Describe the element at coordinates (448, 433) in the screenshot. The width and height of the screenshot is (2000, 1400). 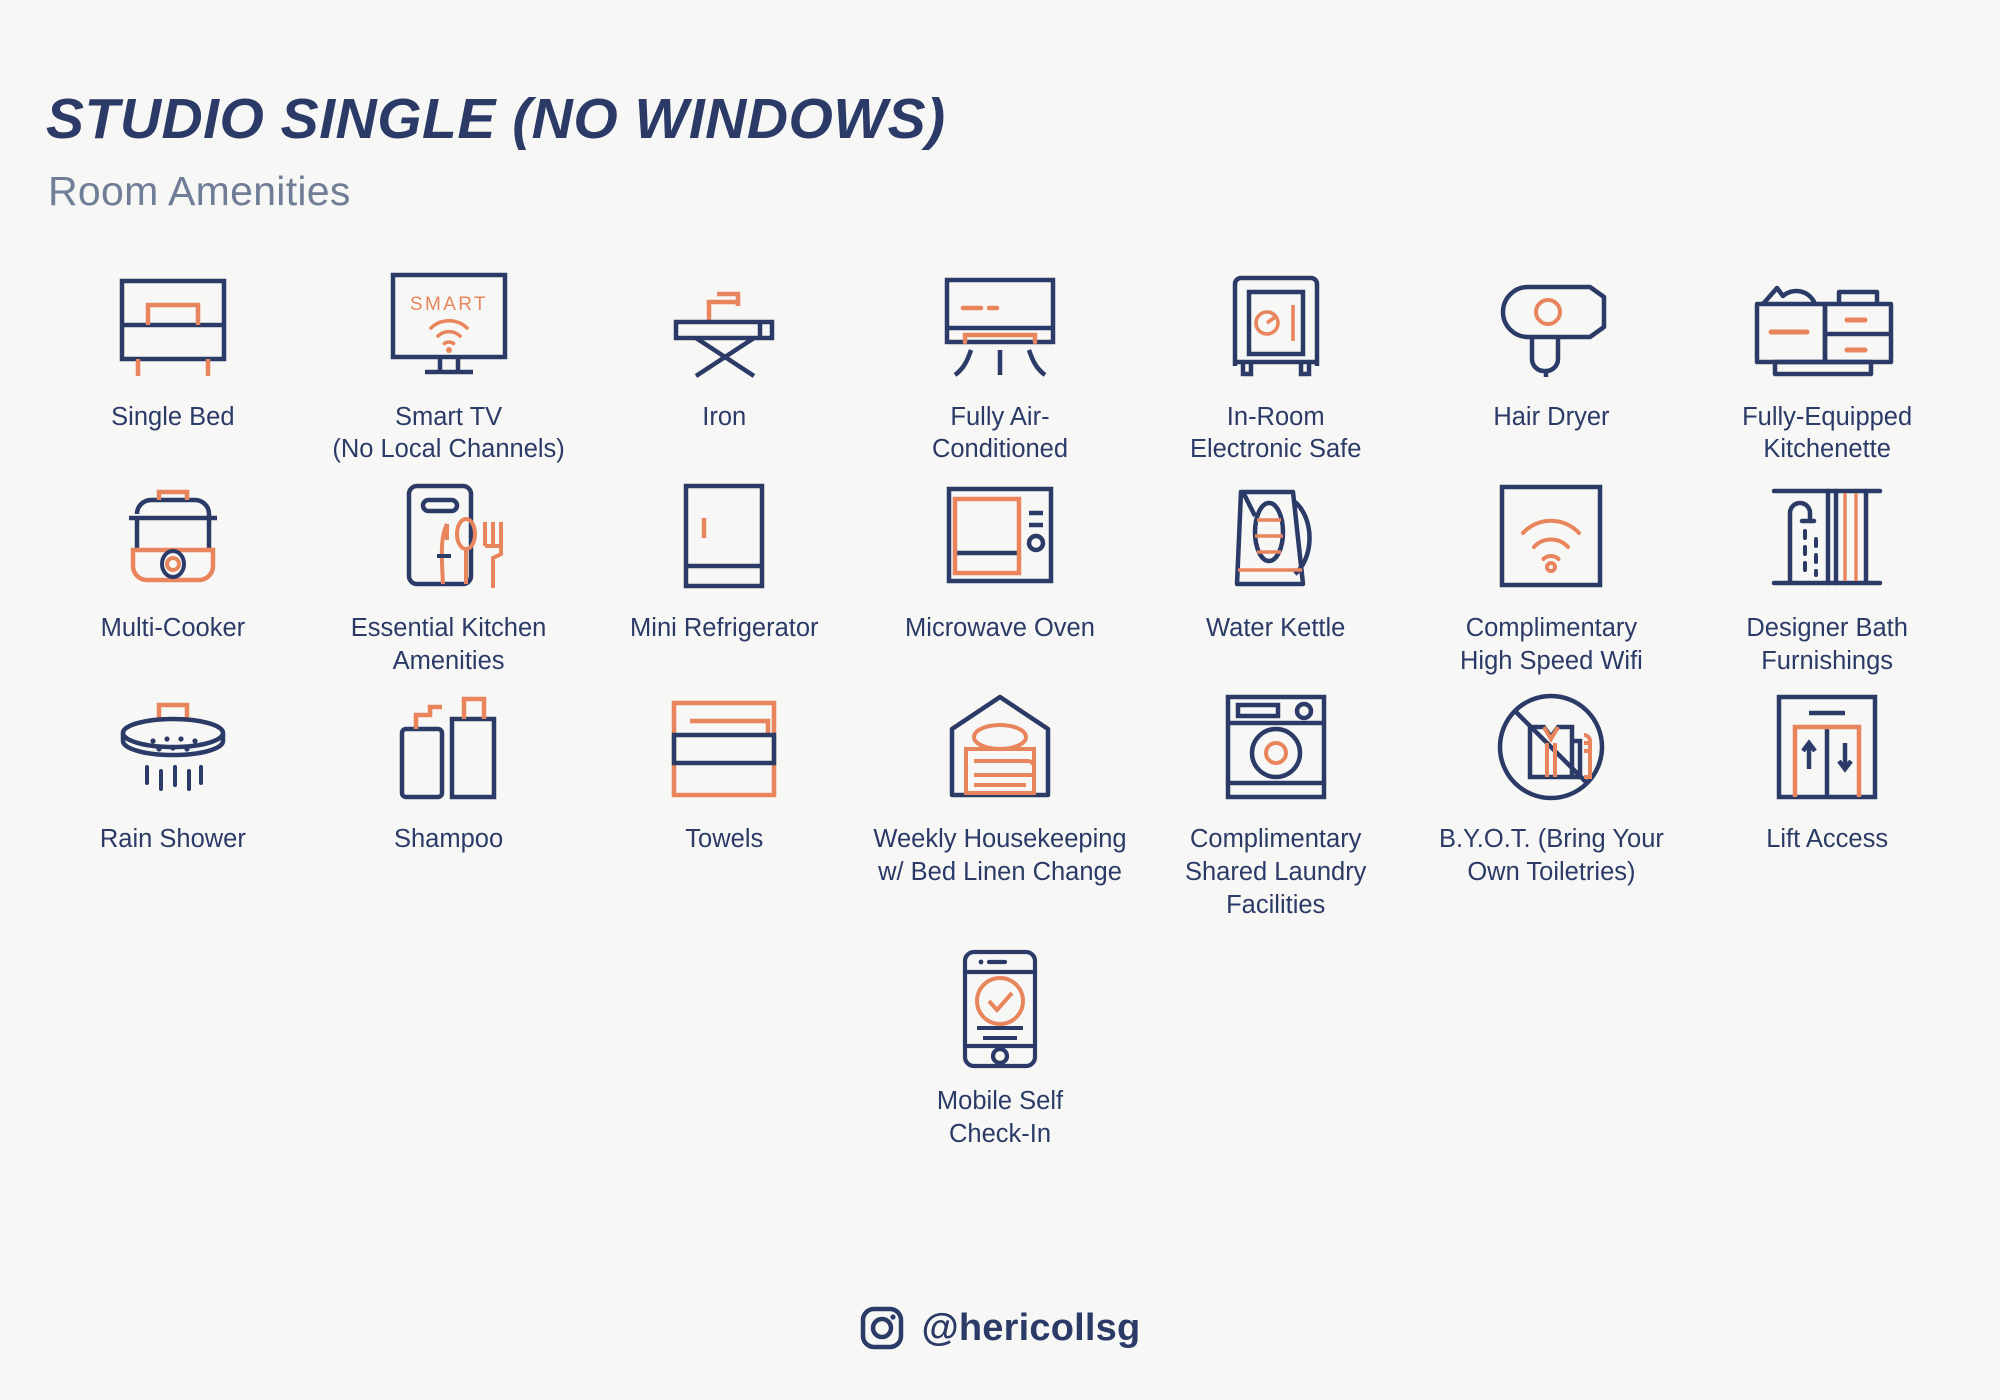
I see `amenity-label: Smart TV (No Local Channels)` at that location.